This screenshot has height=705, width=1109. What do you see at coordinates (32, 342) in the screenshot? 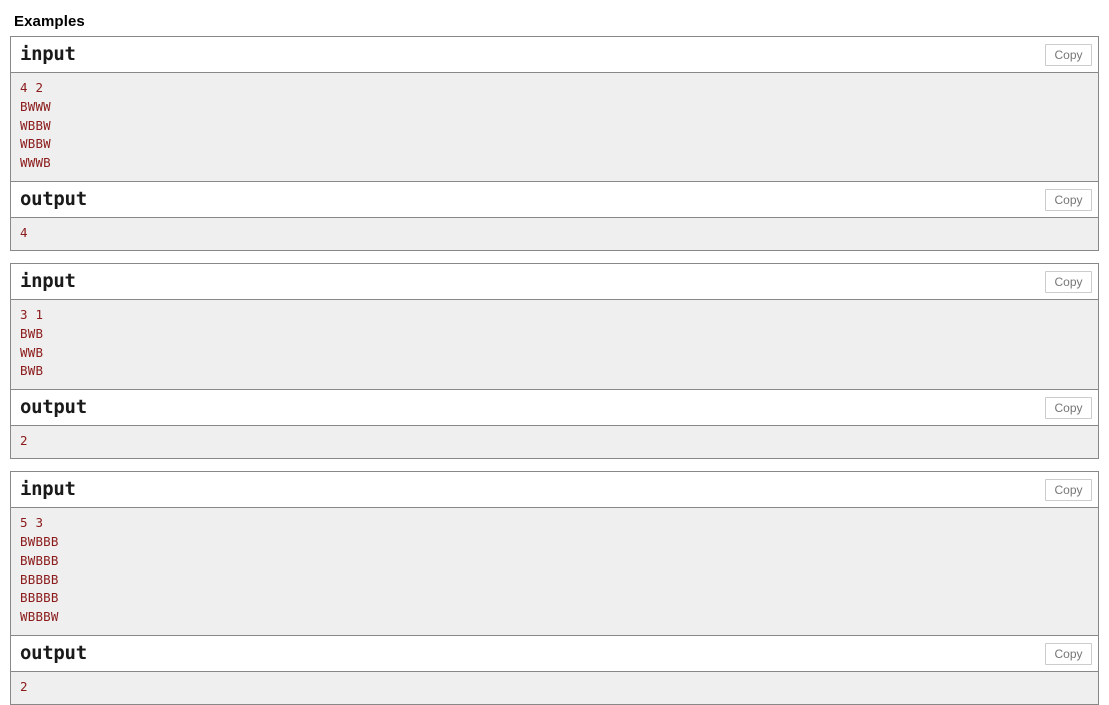
I see `input-content: 3 1 BWB WWB BWB` at bounding box center [32, 342].